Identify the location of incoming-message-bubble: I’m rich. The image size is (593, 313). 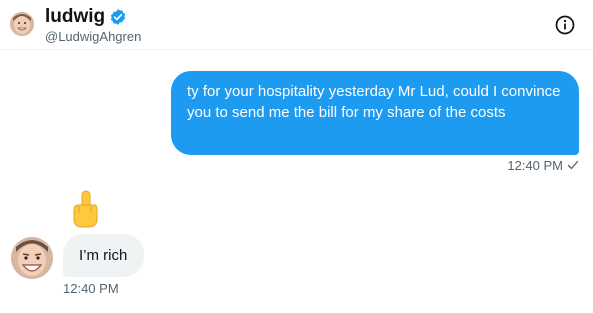
(103, 255).